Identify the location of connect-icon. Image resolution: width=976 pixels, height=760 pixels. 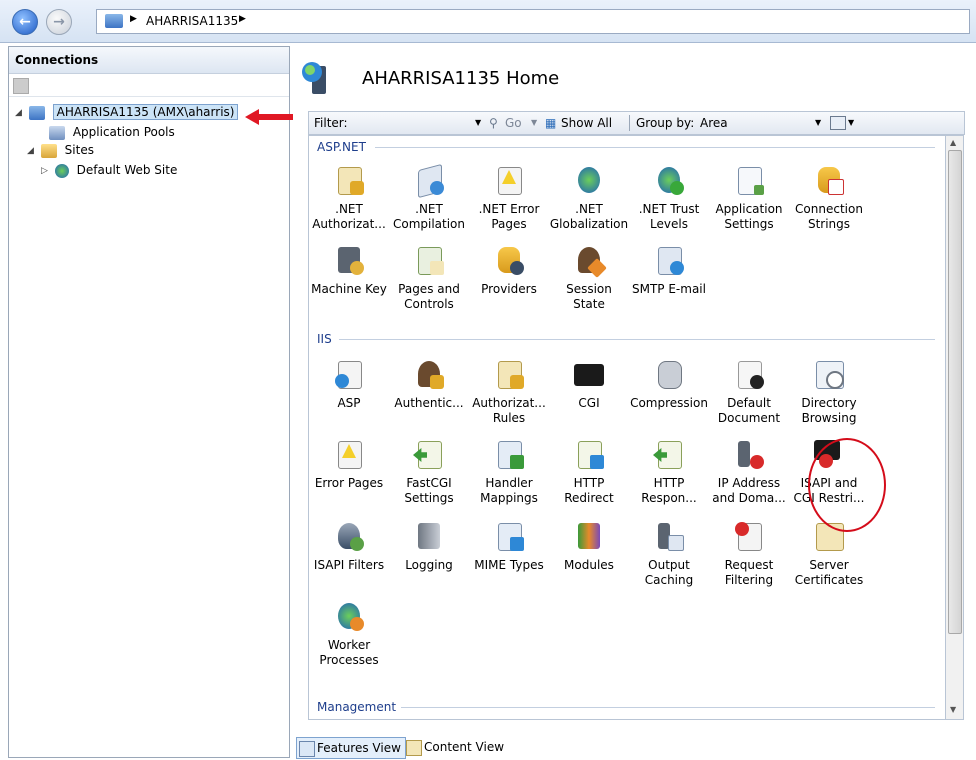
(21, 86).